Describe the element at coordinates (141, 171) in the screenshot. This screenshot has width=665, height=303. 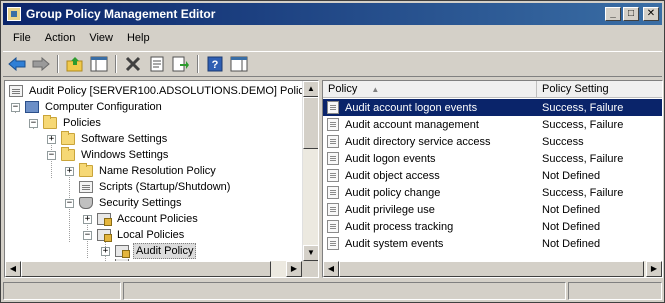
I see `tree-item-name-resolution-policy: + Name Resolution Policy` at that location.